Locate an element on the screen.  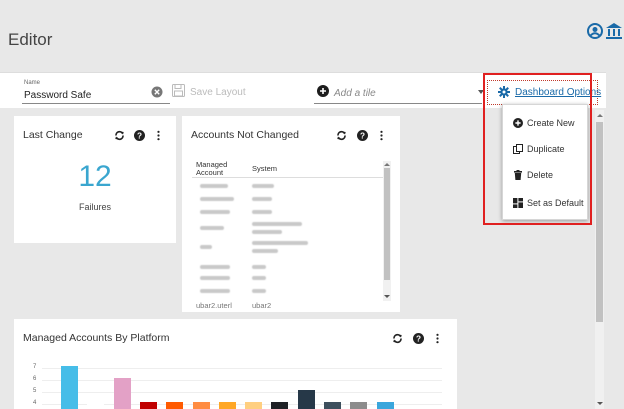
accounts-not-changed-title: Accounts Not Changed is located at coordinates (245, 135).